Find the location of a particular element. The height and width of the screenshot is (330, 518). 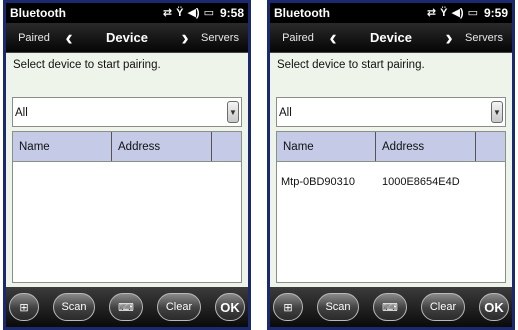

clock: 9:59 is located at coordinates (496, 13).